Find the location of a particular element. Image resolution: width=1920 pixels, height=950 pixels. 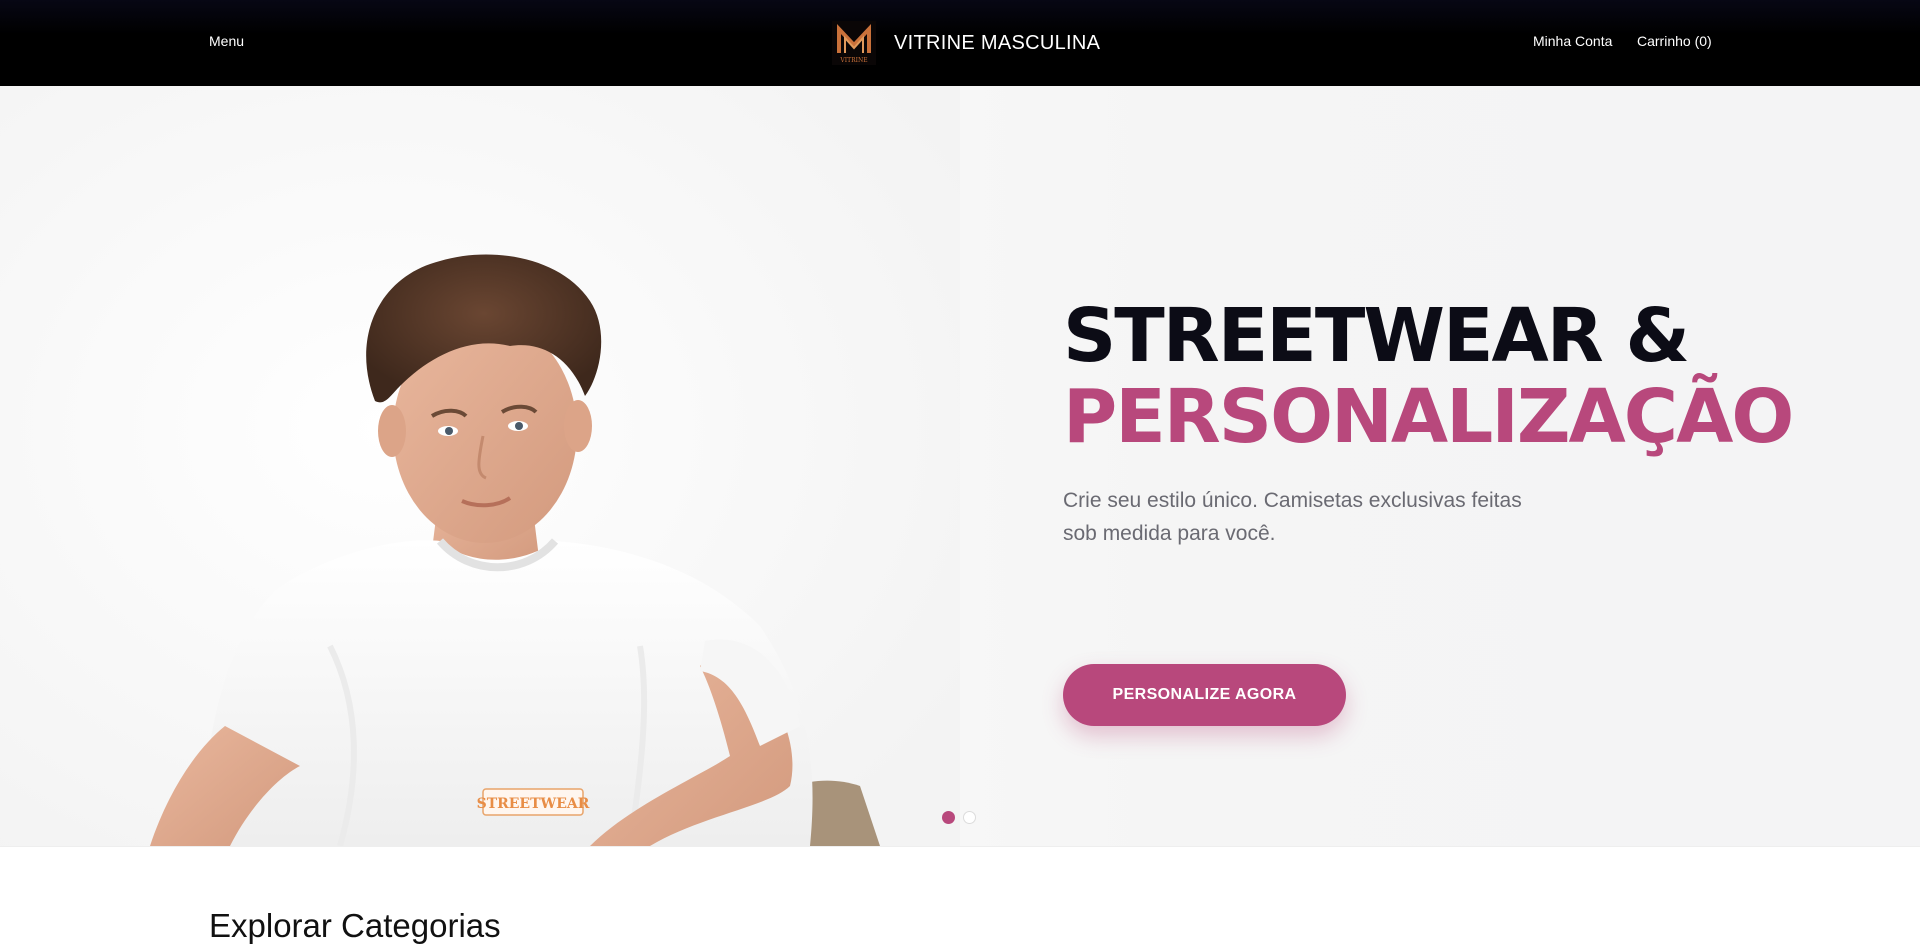

slider-pagination is located at coordinates (959, 817).